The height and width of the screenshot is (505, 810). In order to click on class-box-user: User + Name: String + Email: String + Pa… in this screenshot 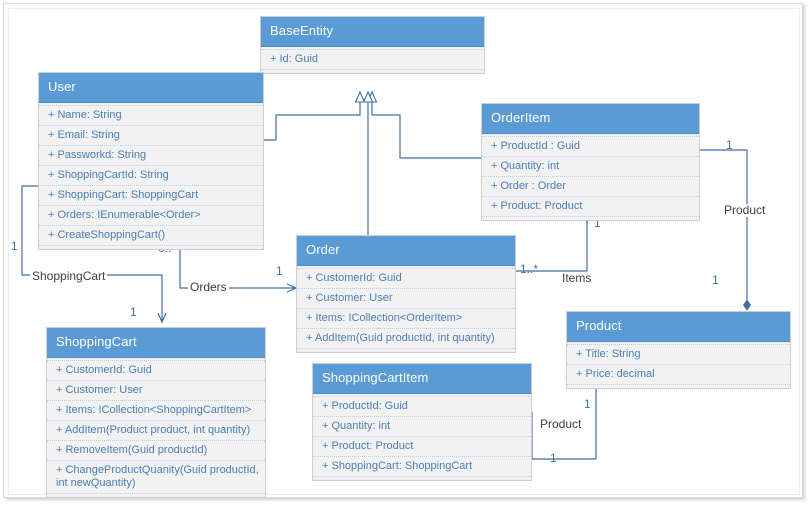, I will do `click(151, 161)`.